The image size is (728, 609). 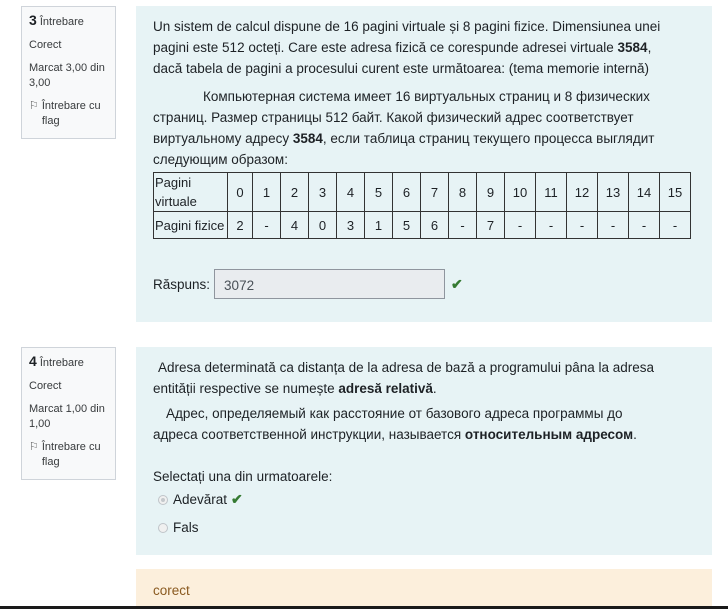 What do you see at coordinates (33, 20) in the screenshot?
I see `question-number: 3` at bounding box center [33, 20].